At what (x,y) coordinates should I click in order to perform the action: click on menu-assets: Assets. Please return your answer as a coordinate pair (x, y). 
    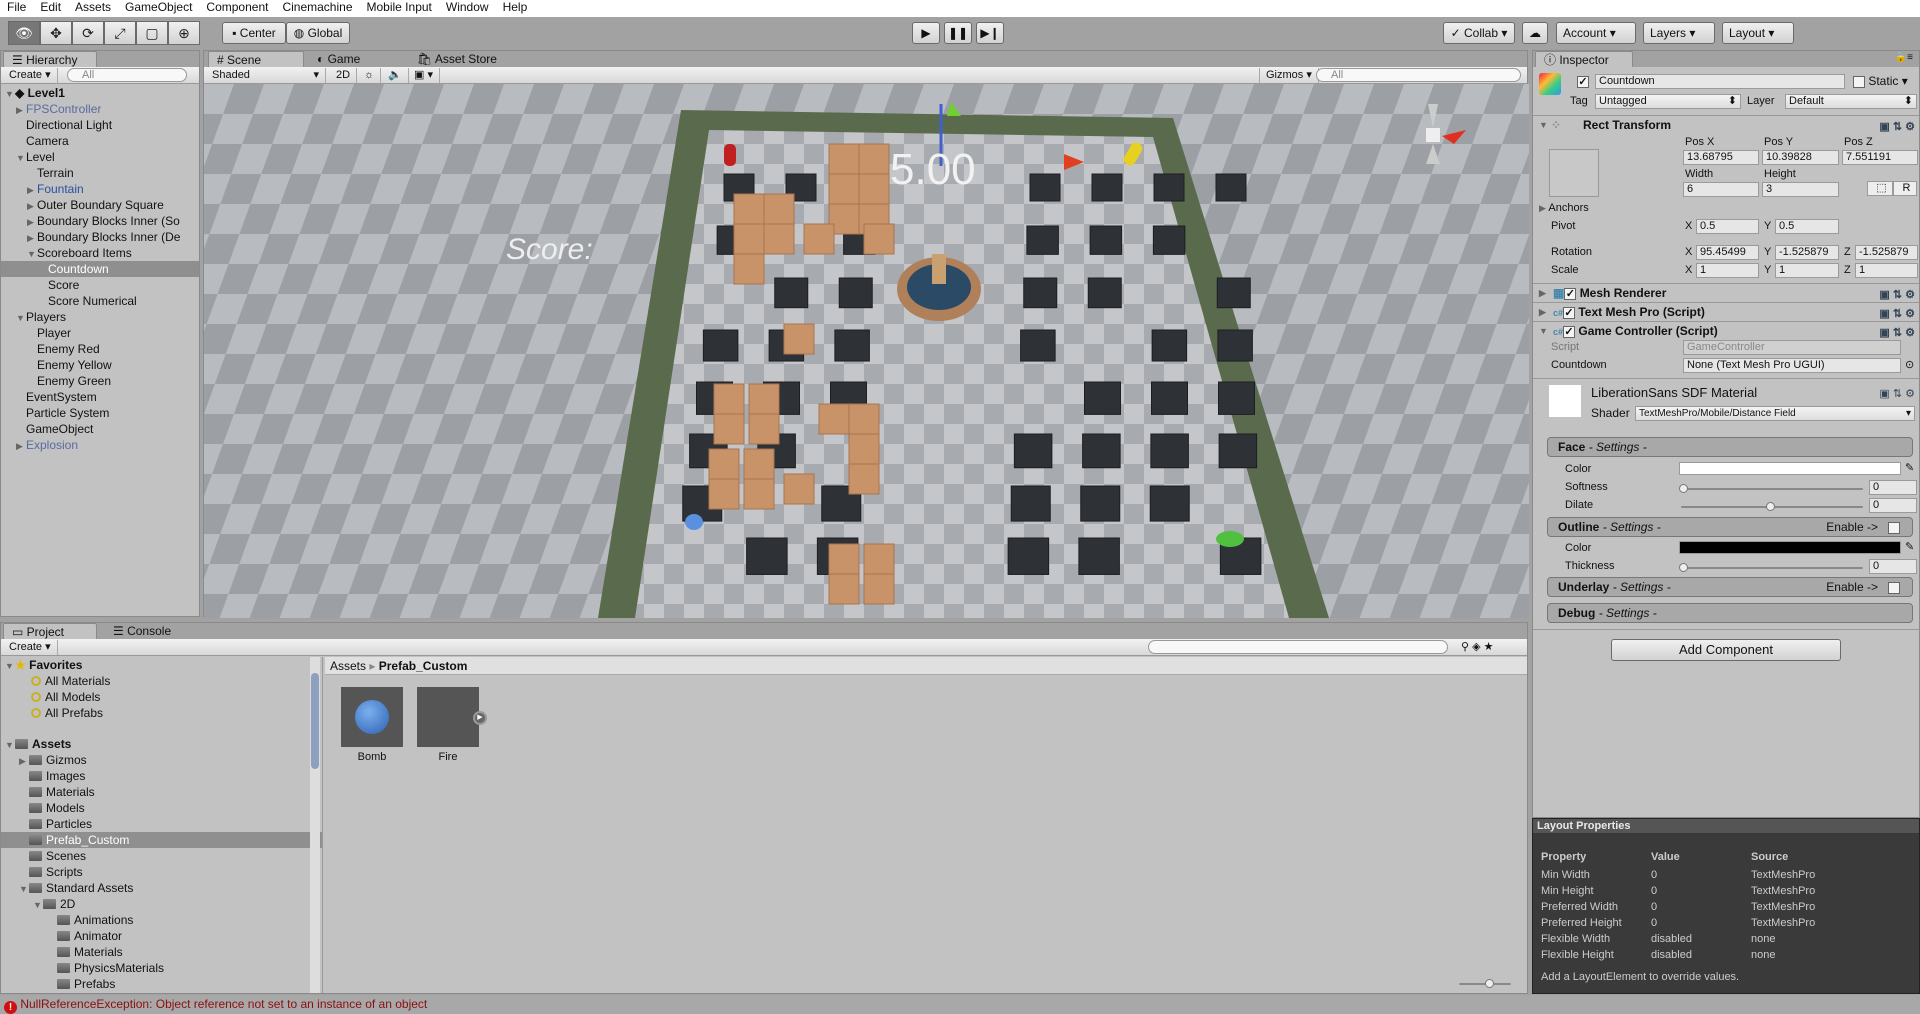
    Looking at the image, I should click on (93, 8).